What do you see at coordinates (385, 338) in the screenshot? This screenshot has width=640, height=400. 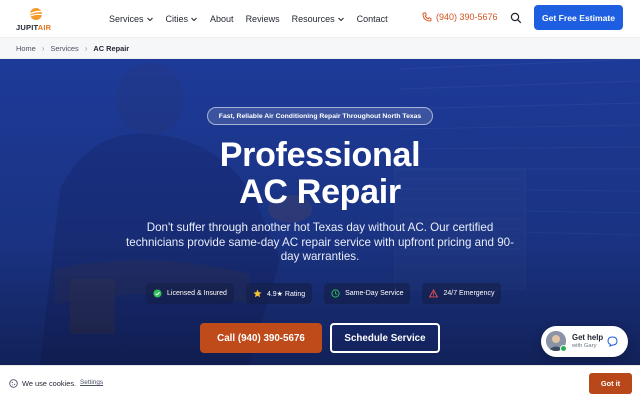 I see `schedule-service-button: Schedule Service` at bounding box center [385, 338].